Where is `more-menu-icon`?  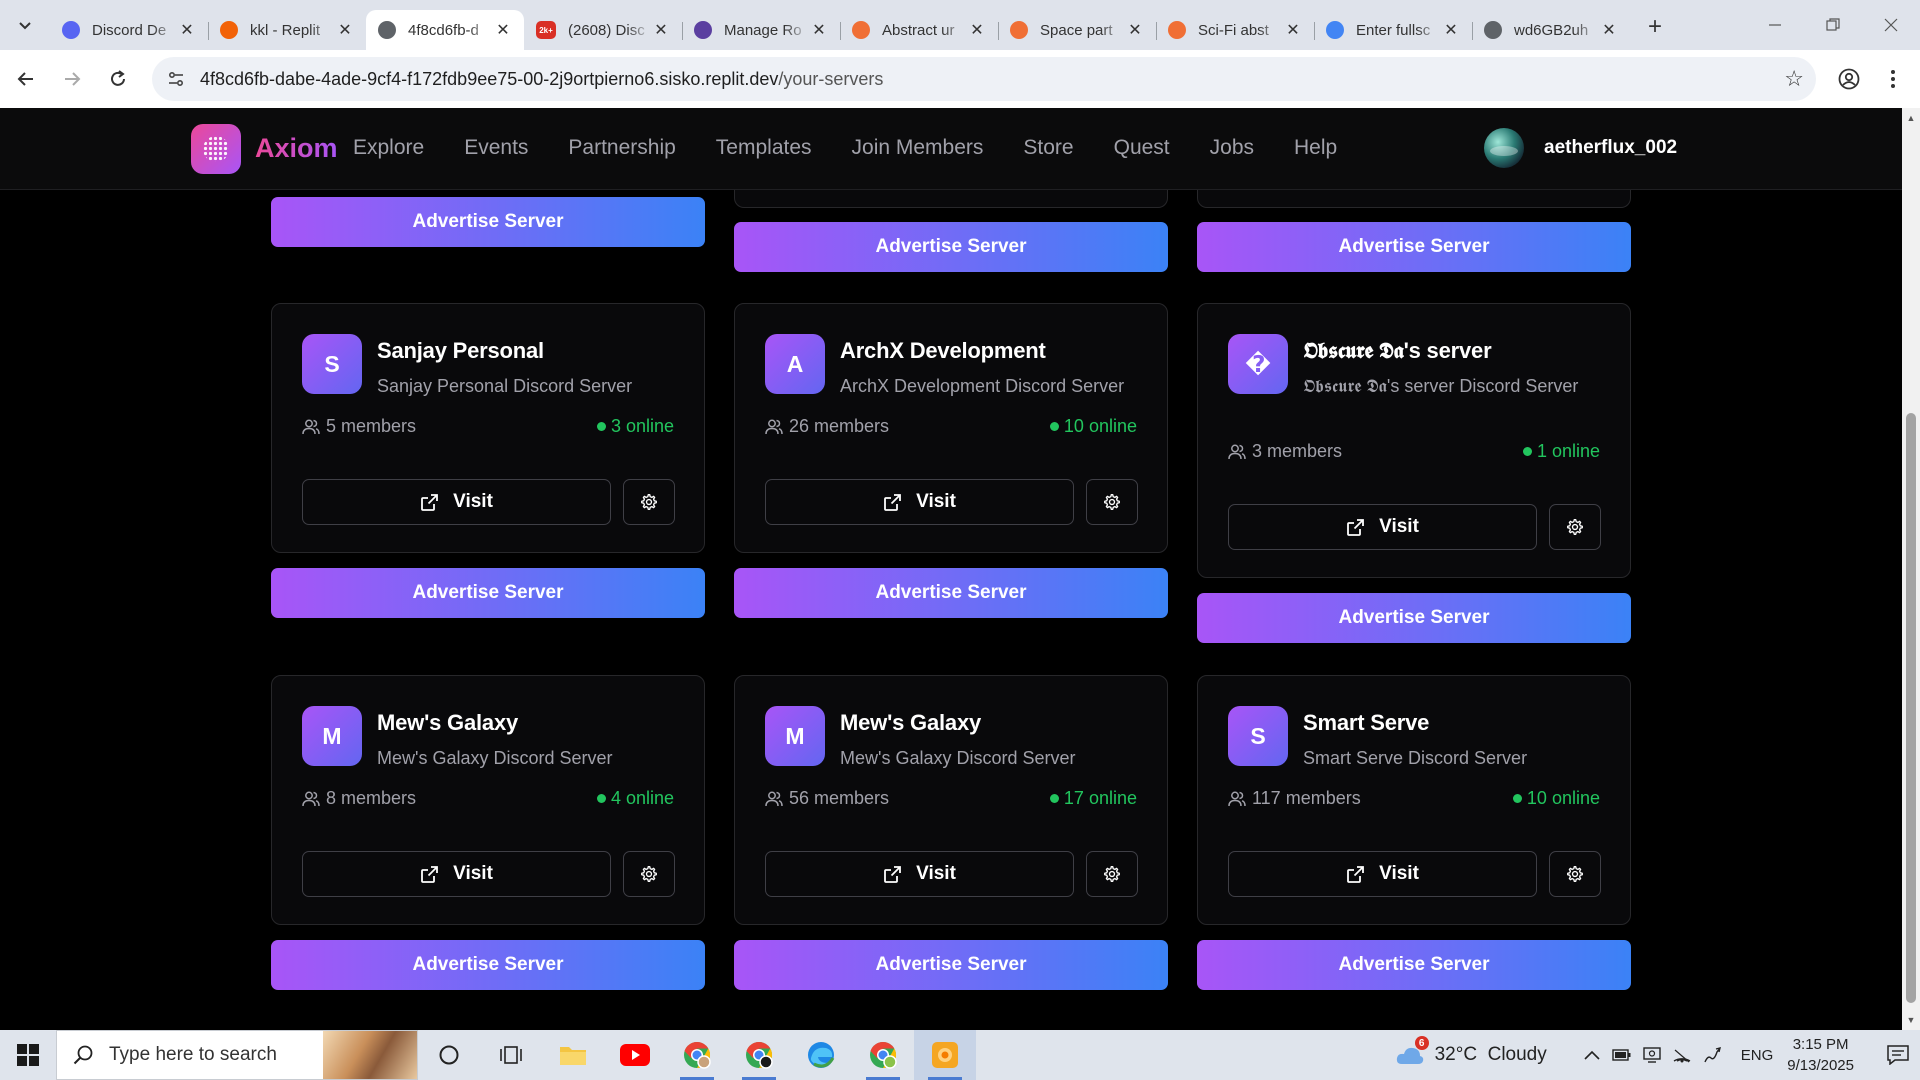 more-menu-icon is located at coordinates (1893, 79).